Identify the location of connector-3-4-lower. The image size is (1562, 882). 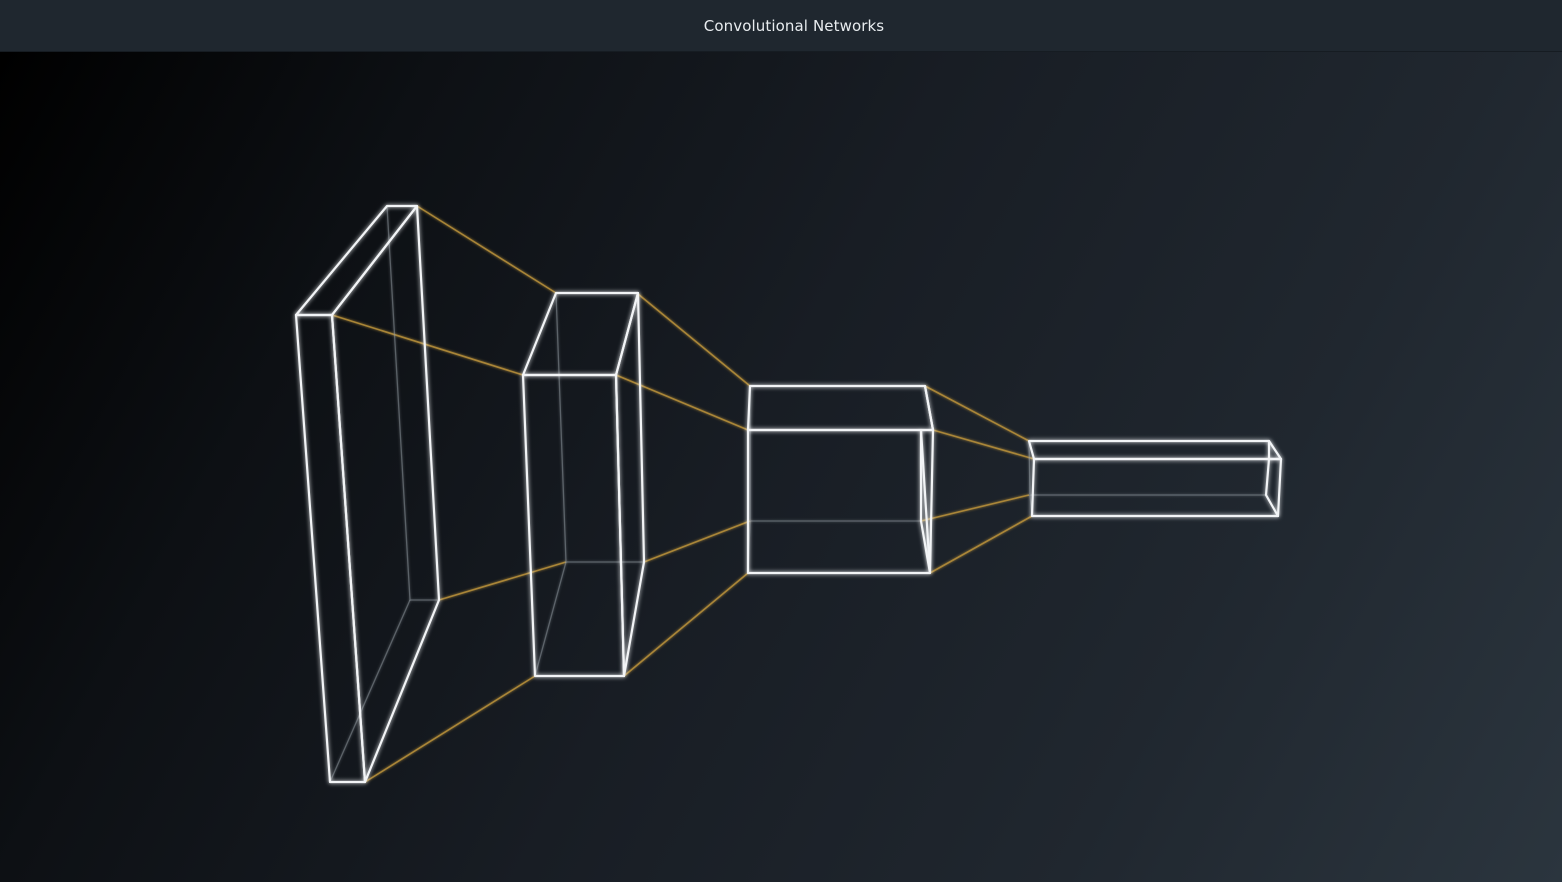
(975, 508).